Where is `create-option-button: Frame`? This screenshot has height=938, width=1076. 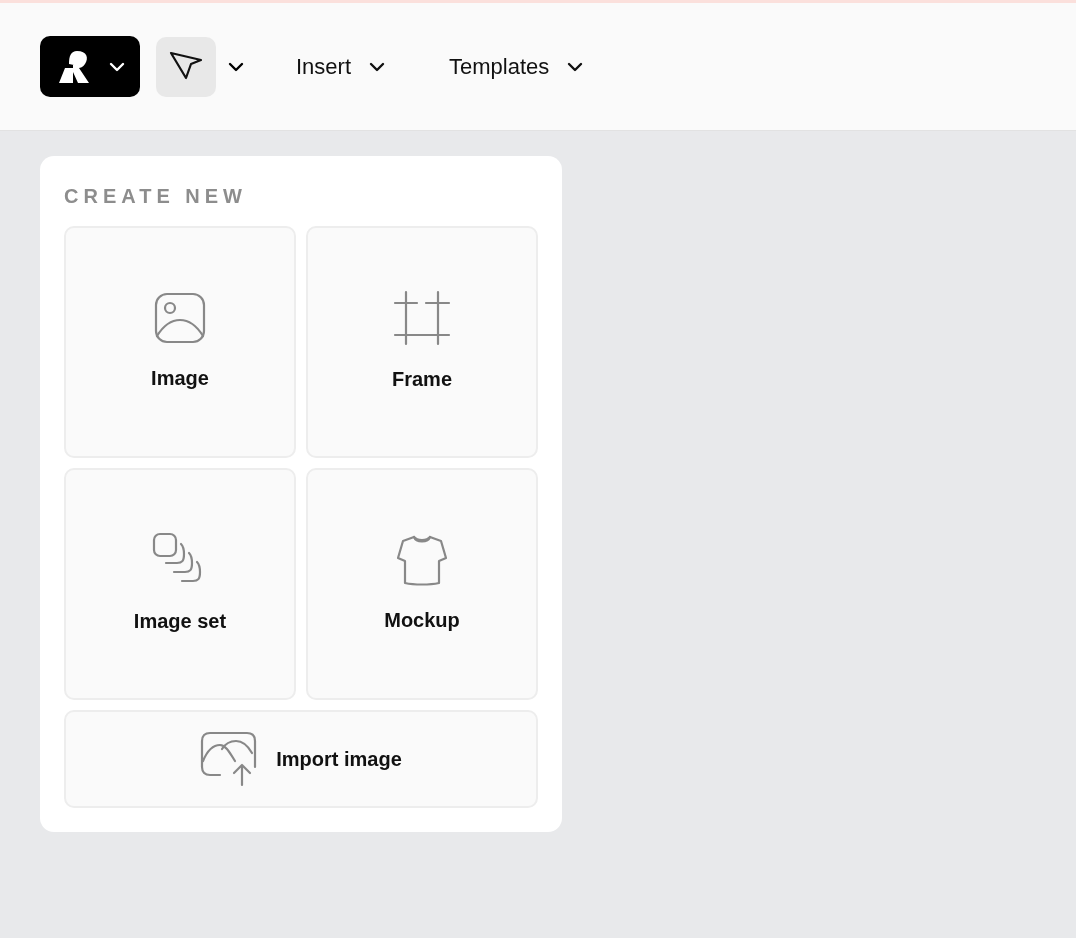 create-option-button: Frame is located at coordinates (422, 342).